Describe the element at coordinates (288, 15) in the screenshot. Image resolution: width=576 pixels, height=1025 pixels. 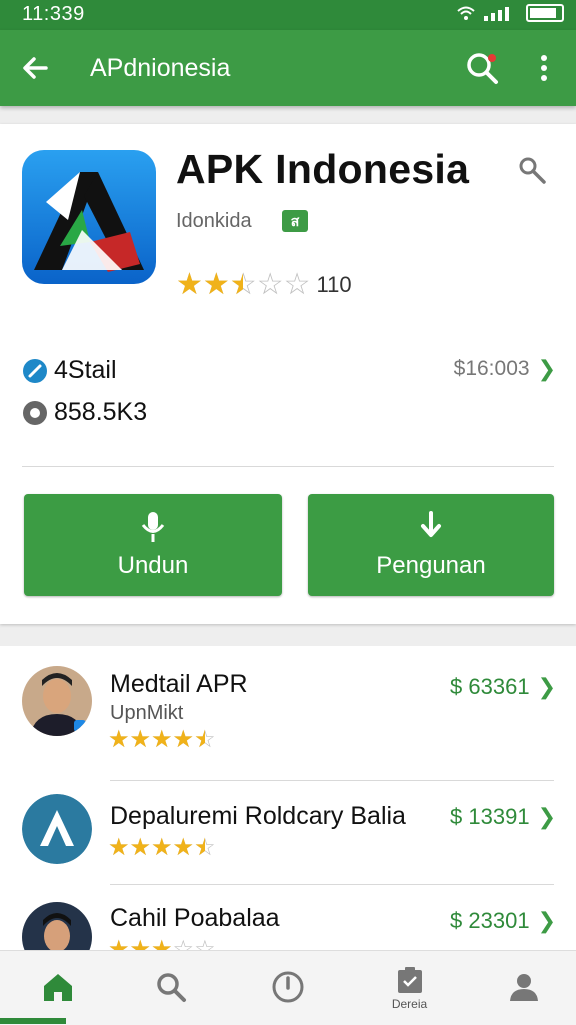
I see `status-bar: 11:339` at that location.